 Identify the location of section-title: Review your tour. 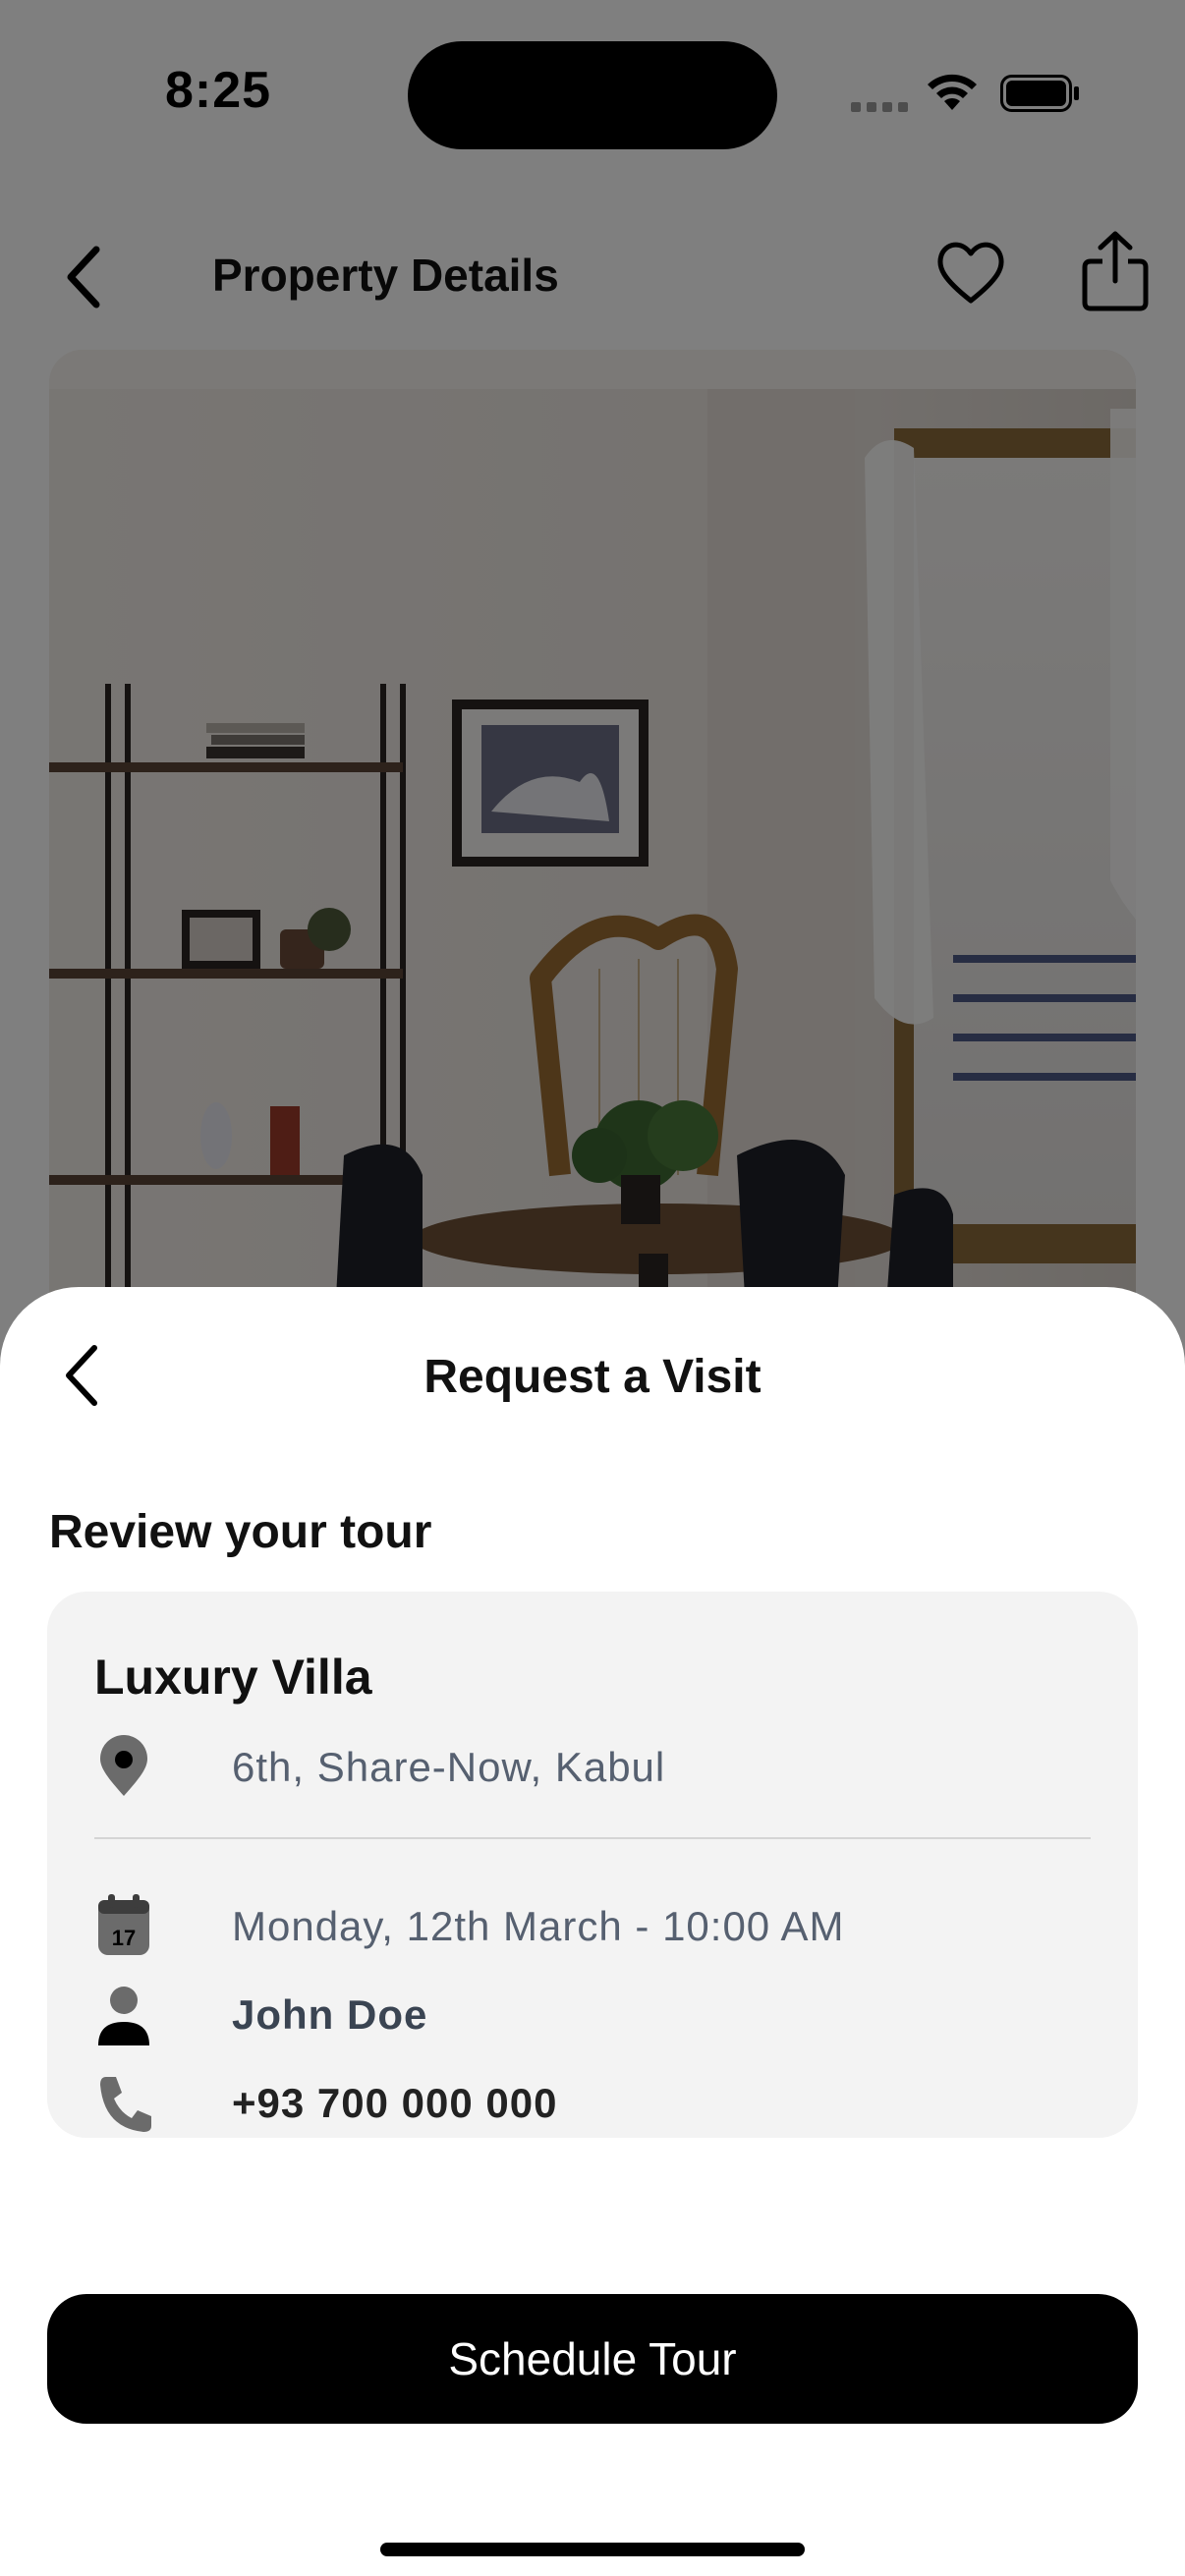
(241, 1532).